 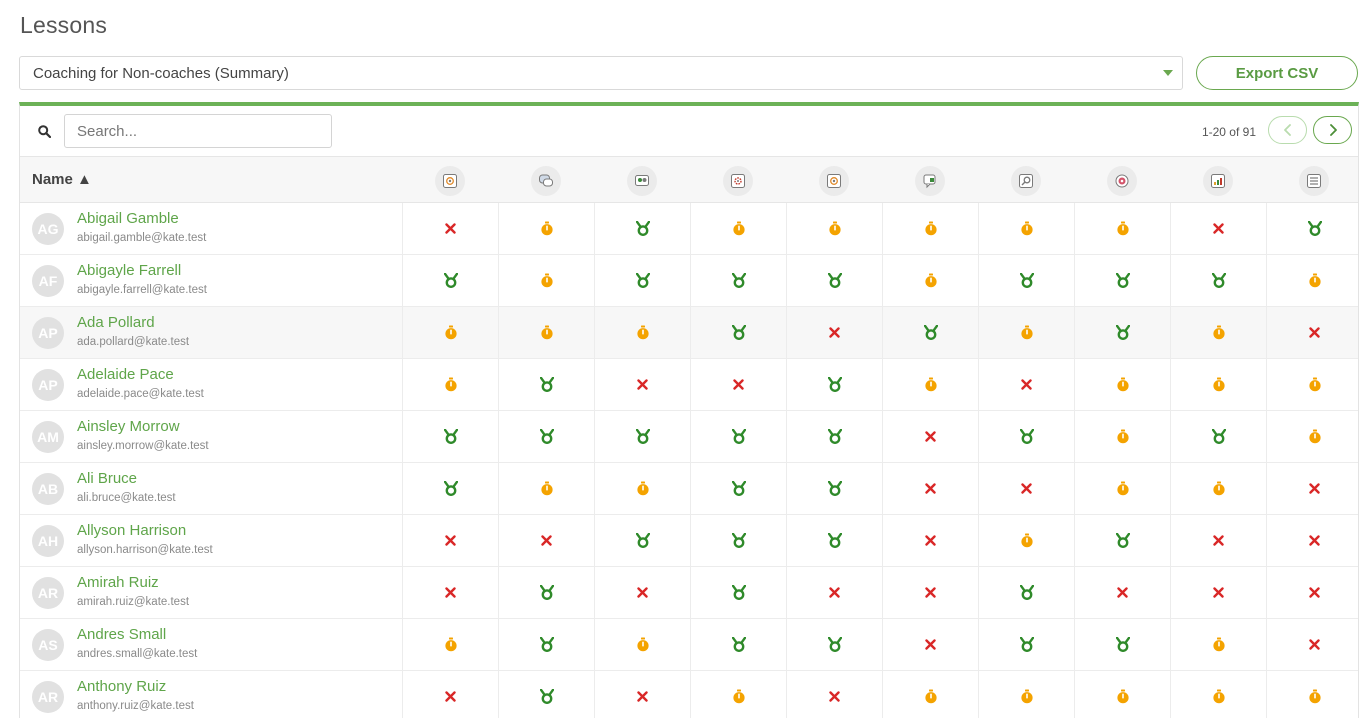 I want to click on list-icon, so click(x=1314, y=181).